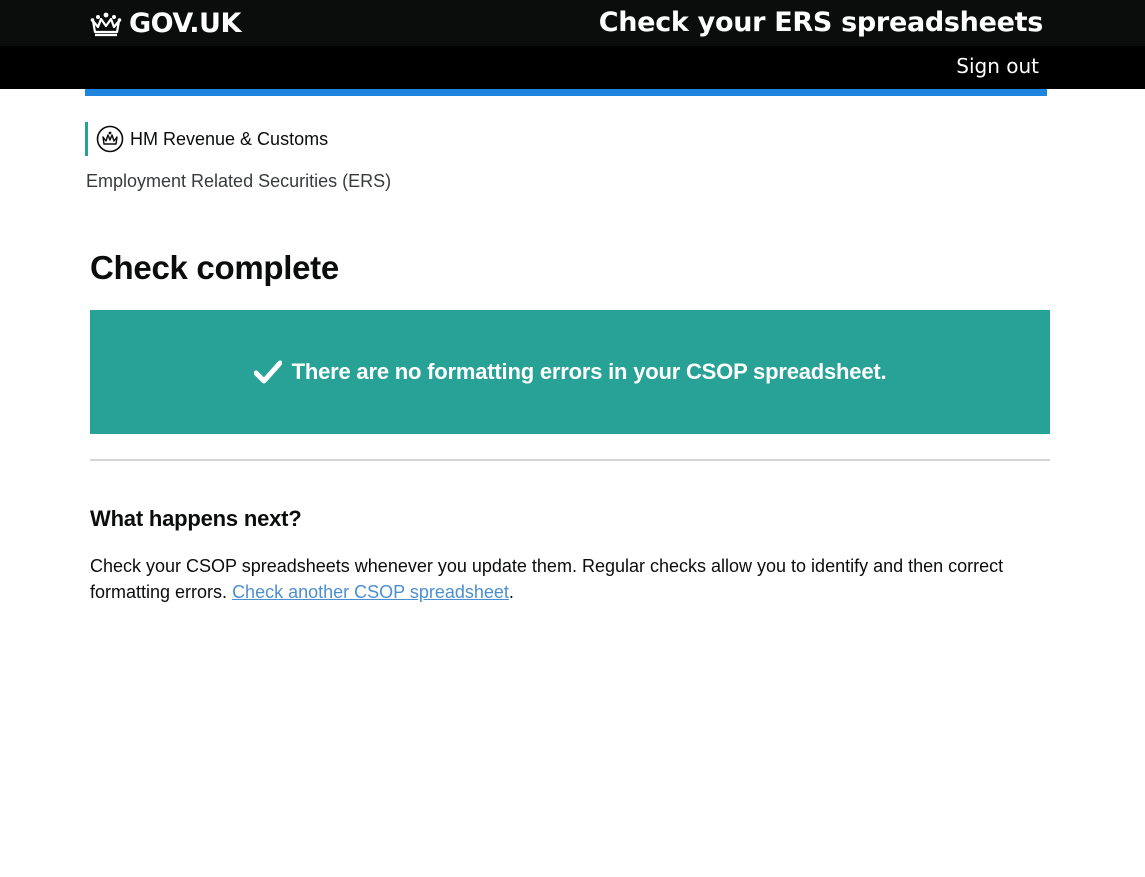 This screenshot has width=1145, height=877. I want to click on next-steps-suffix: ., so click(511, 592).